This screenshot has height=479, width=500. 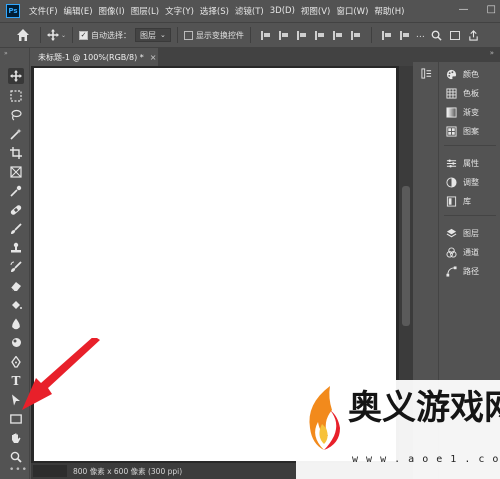 I want to click on document-info: 800 像素 x 600 像素 (300 ppi), so click(x=128, y=471).